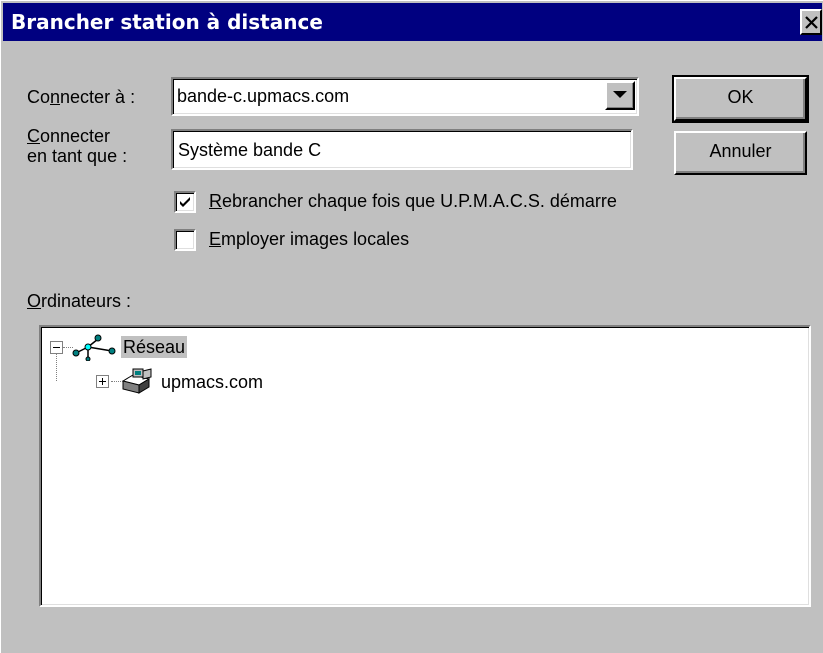 This screenshot has width=823, height=653. Describe the element at coordinates (309, 239) in the screenshot. I see `local-images-label: Employer images locales` at that location.